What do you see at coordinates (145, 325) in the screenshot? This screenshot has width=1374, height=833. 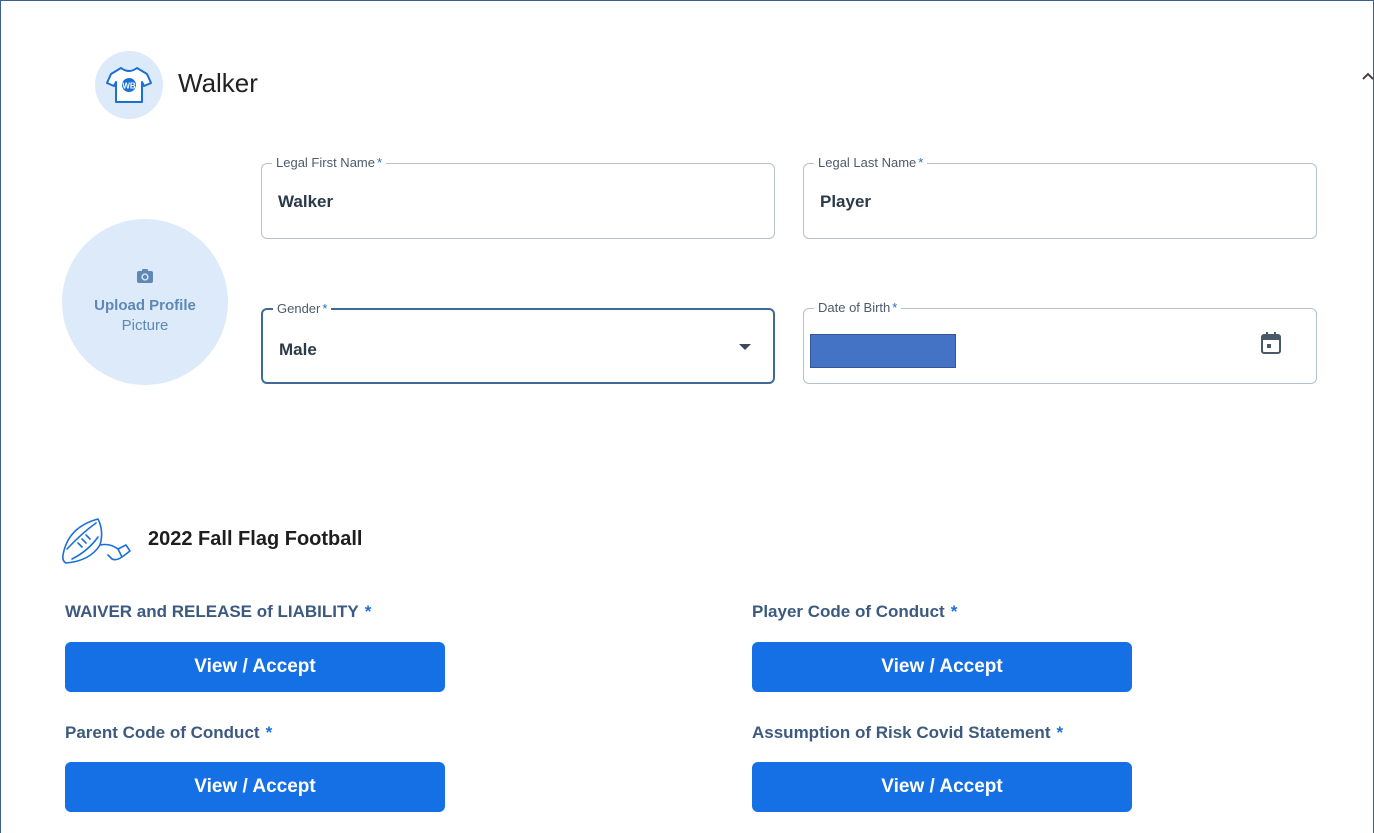 I see `upload-label-line2: Picture` at bounding box center [145, 325].